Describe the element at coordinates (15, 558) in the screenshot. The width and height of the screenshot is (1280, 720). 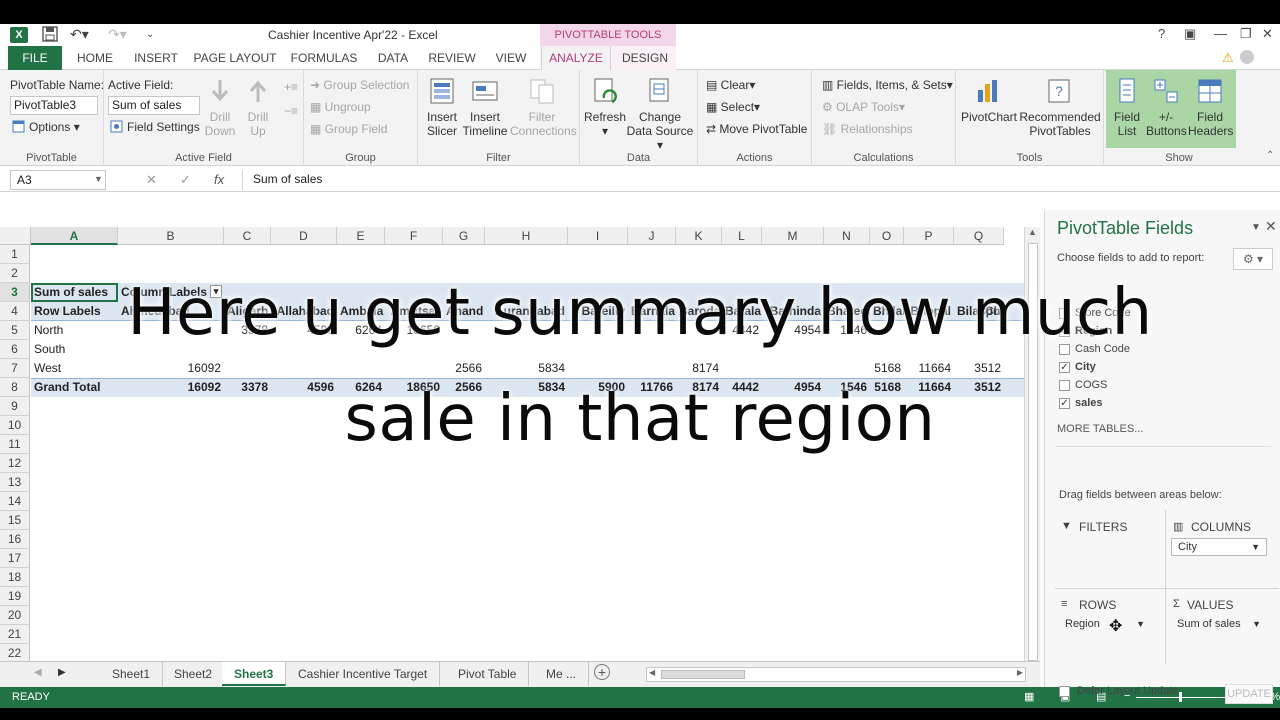
I see `row-header: 17` at that location.